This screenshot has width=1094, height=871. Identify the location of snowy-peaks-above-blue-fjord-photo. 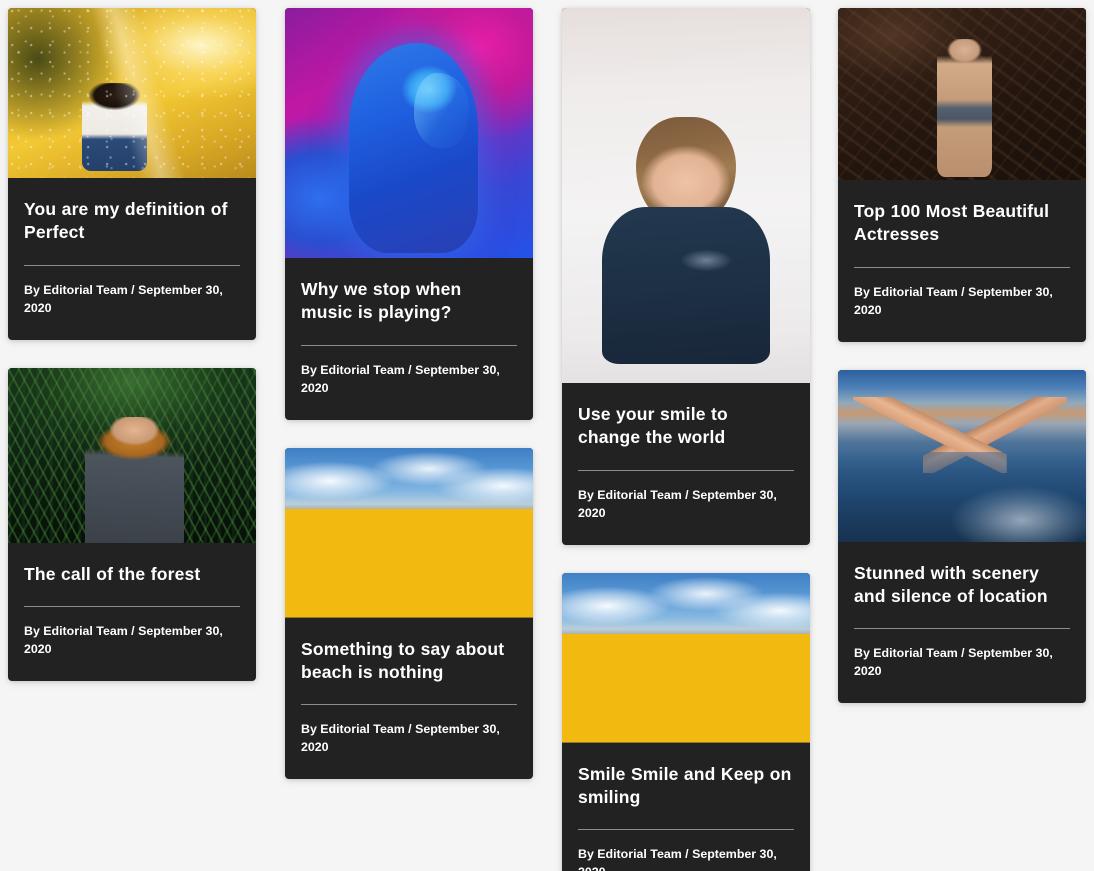
(962, 455).